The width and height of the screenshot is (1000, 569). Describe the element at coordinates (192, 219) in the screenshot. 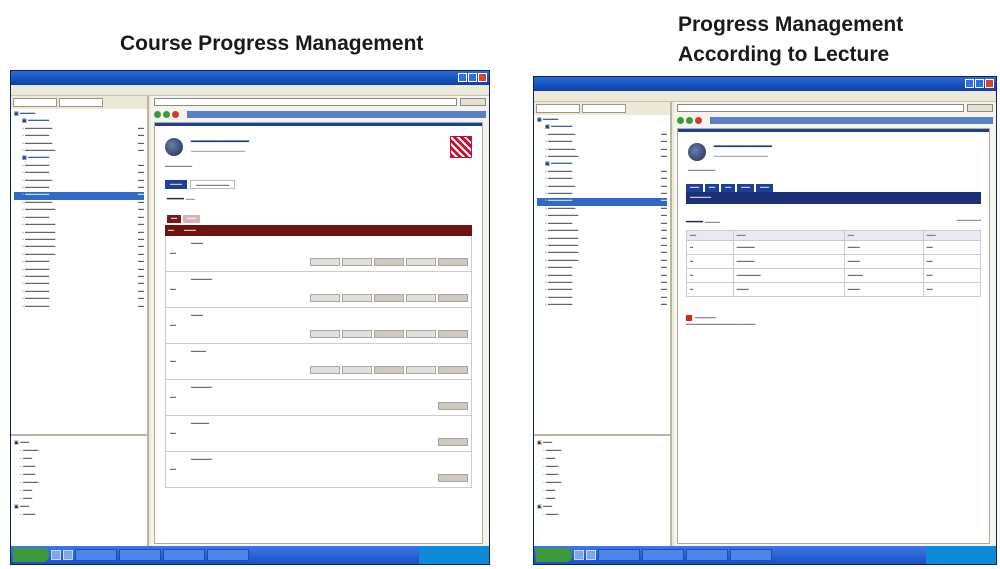

I see `mini-tab: ━━━` at that location.